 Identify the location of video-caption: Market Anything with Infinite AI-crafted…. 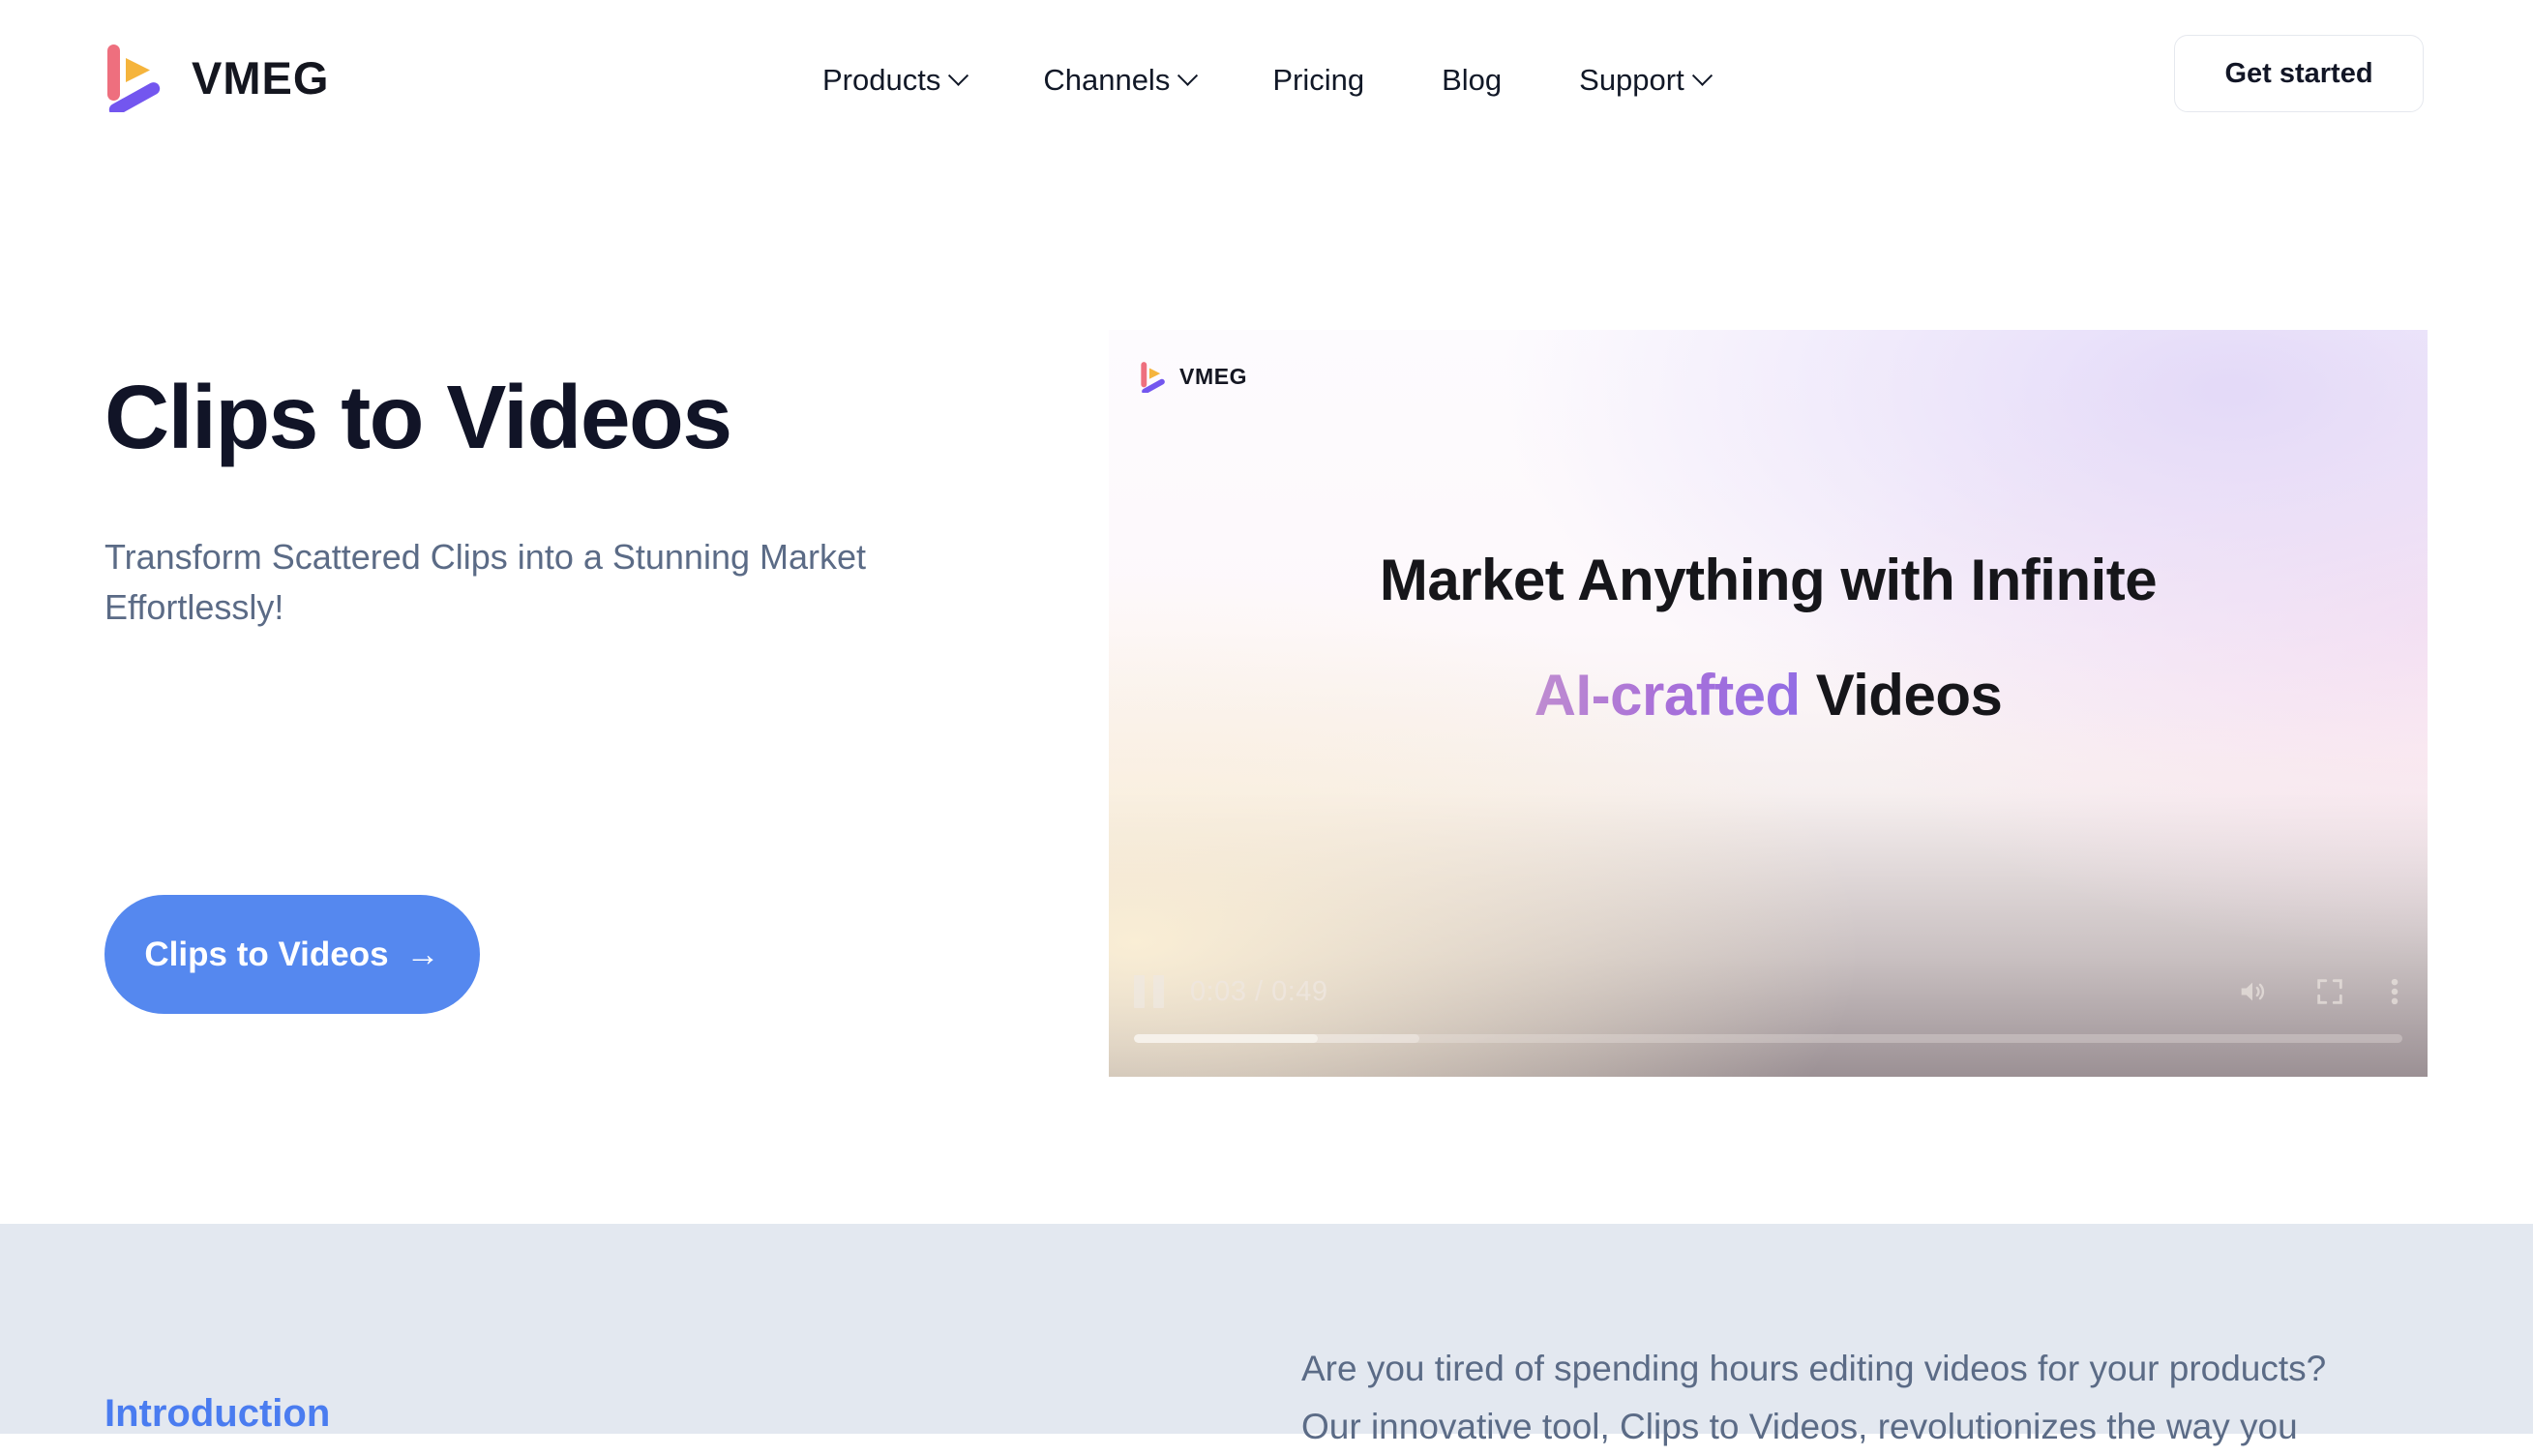
(1769, 638).